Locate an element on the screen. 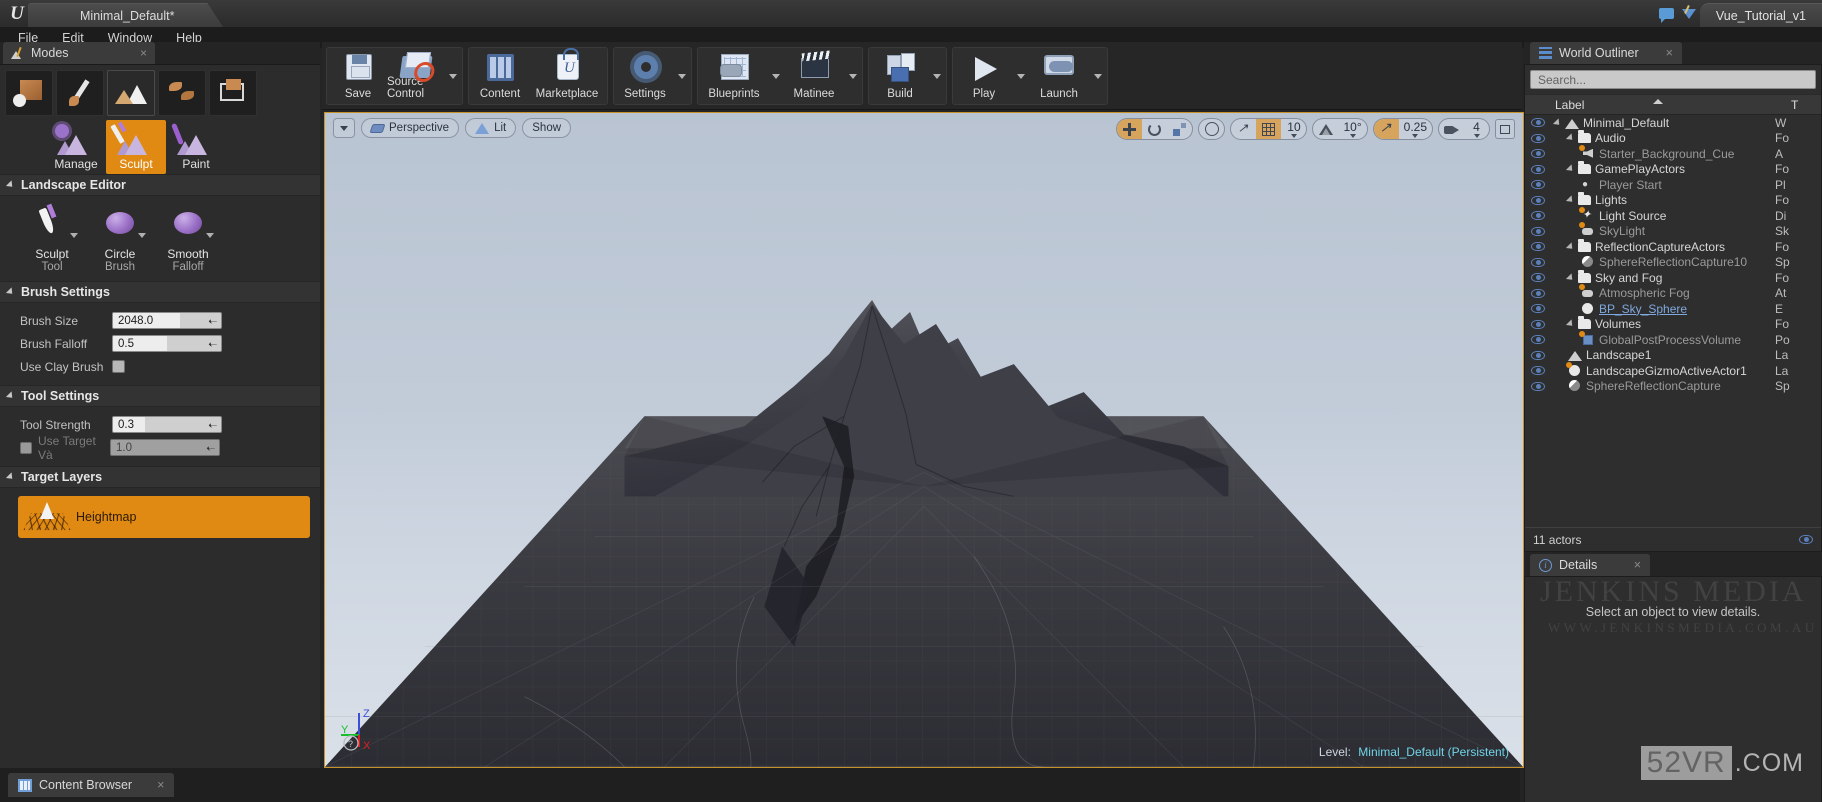  outliner-row: GlobalPostProcessVolume Po is located at coordinates (1673, 339).